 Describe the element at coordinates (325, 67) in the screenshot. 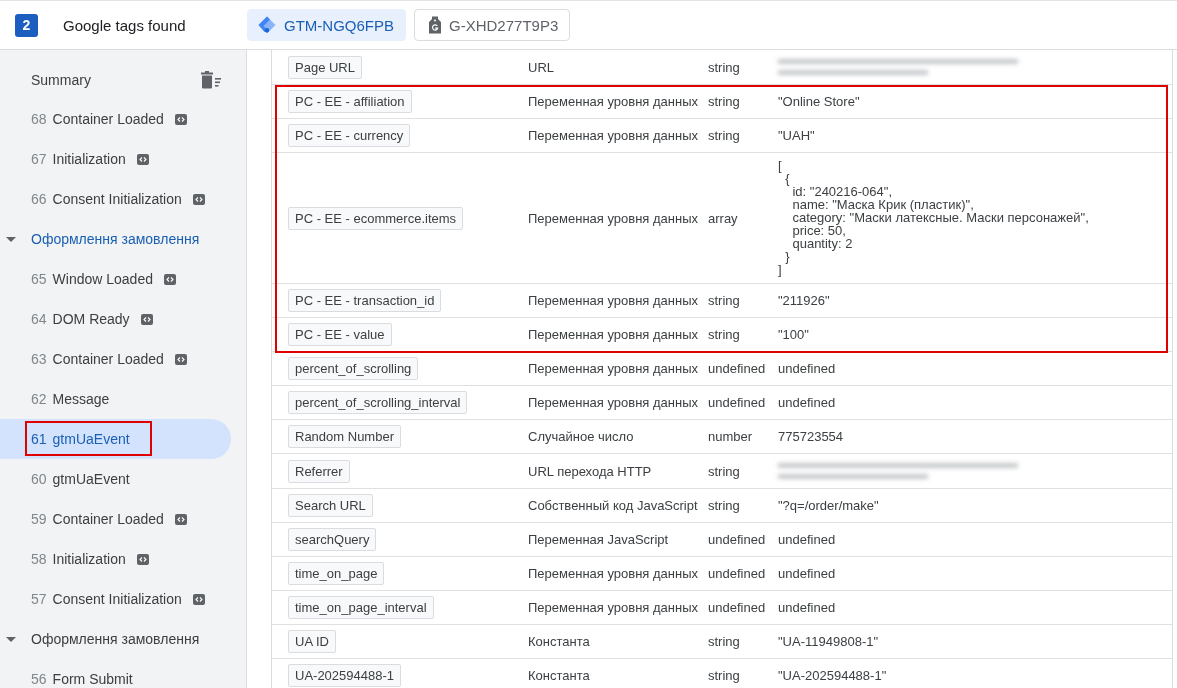

I see `variable-name-chip: Page URL` at that location.